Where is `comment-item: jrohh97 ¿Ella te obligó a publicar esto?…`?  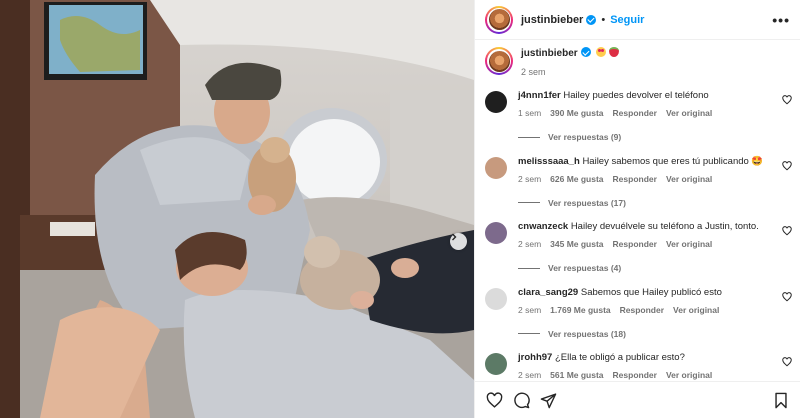 comment-item: jrohh97 ¿Ella te obligó a publicar esto?… is located at coordinates (637, 366).